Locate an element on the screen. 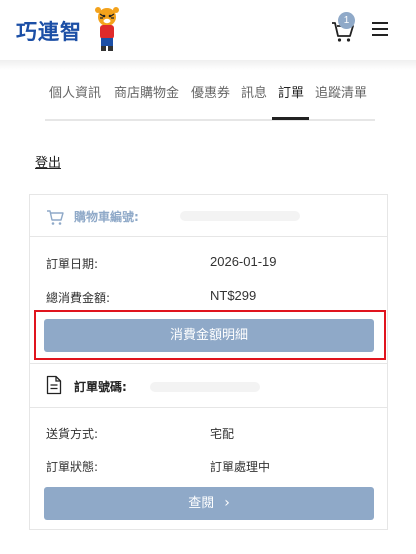 The width and height of the screenshot is (416, 554). active-tab-indicator is located at coordinates (290, 118).